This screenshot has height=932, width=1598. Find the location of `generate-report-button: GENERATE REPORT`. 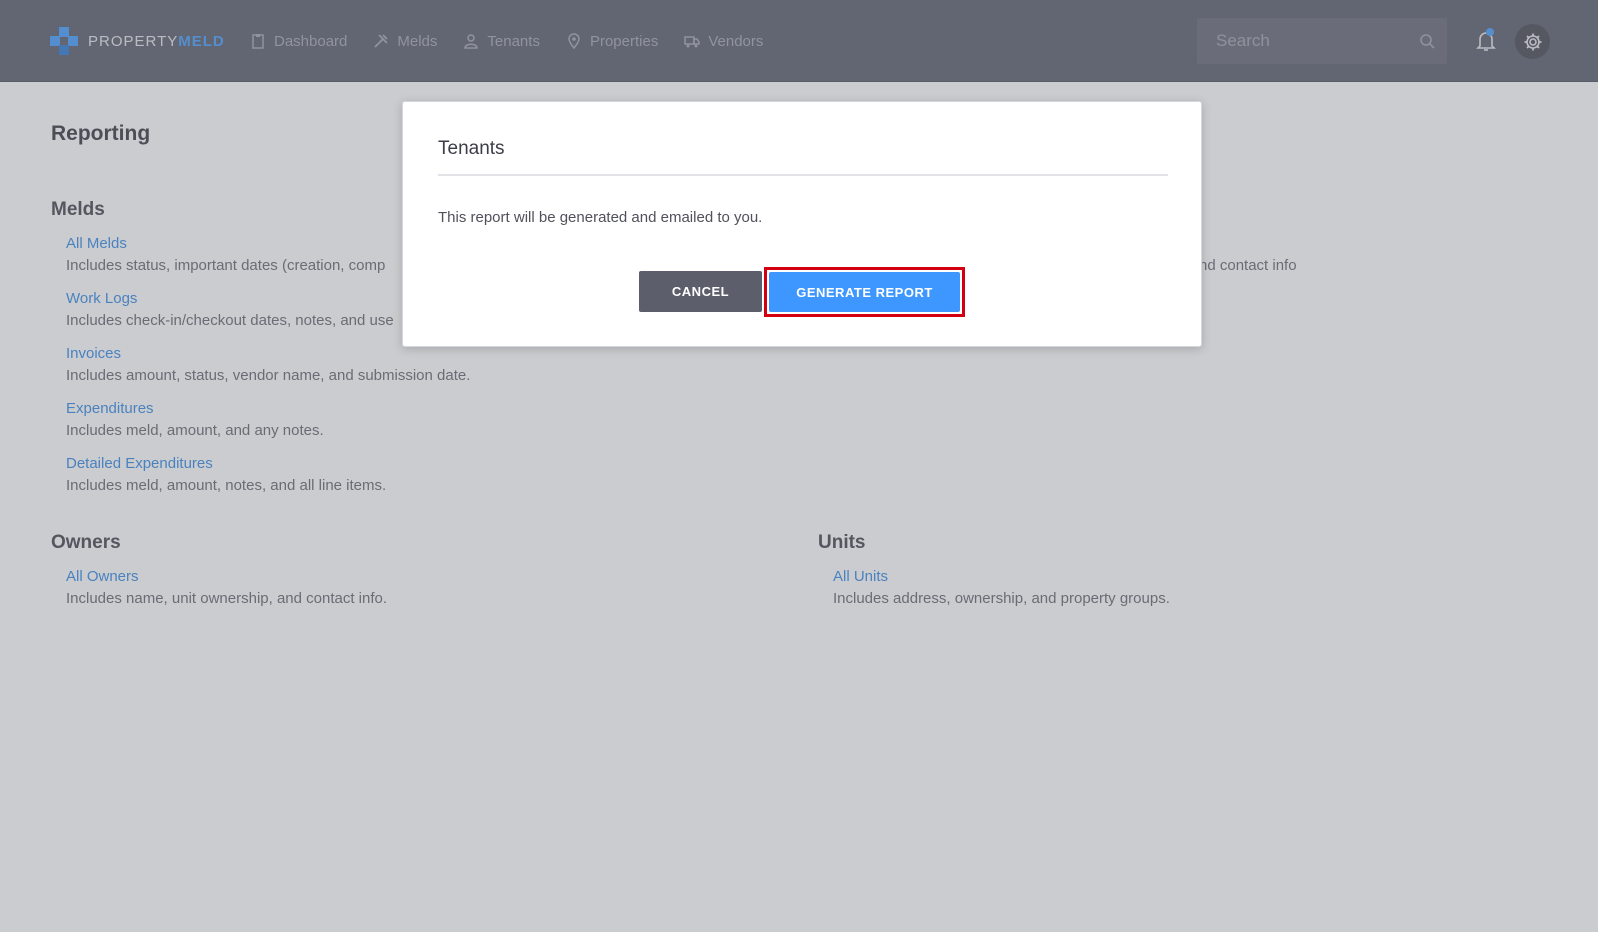

generate-report-button: GENERATE REPORT is located at coordinates (864, 292).